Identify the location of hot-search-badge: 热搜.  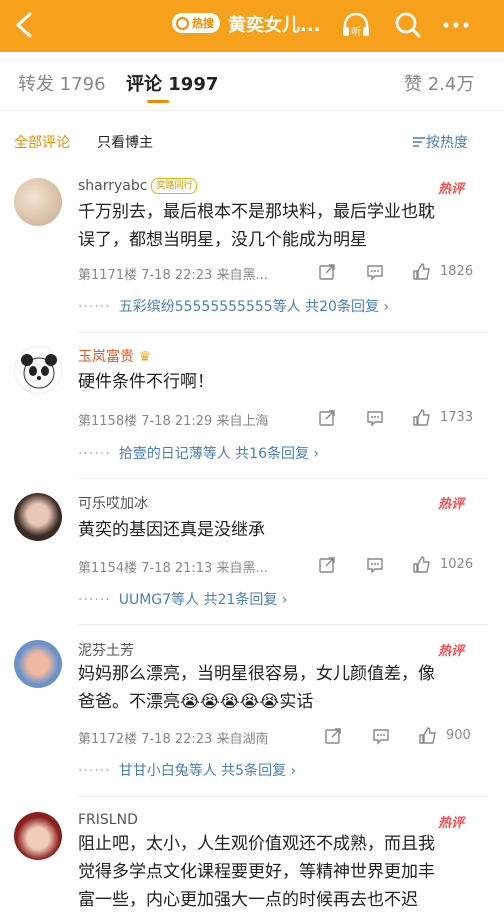
(196, 23).